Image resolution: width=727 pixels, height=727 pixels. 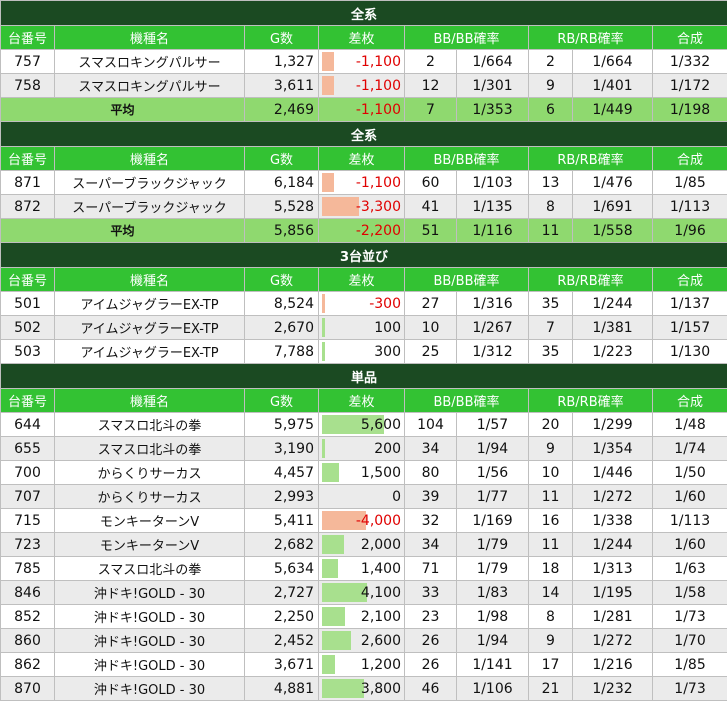 I want to click on bb-count: 71, so click(x=430, y=568).